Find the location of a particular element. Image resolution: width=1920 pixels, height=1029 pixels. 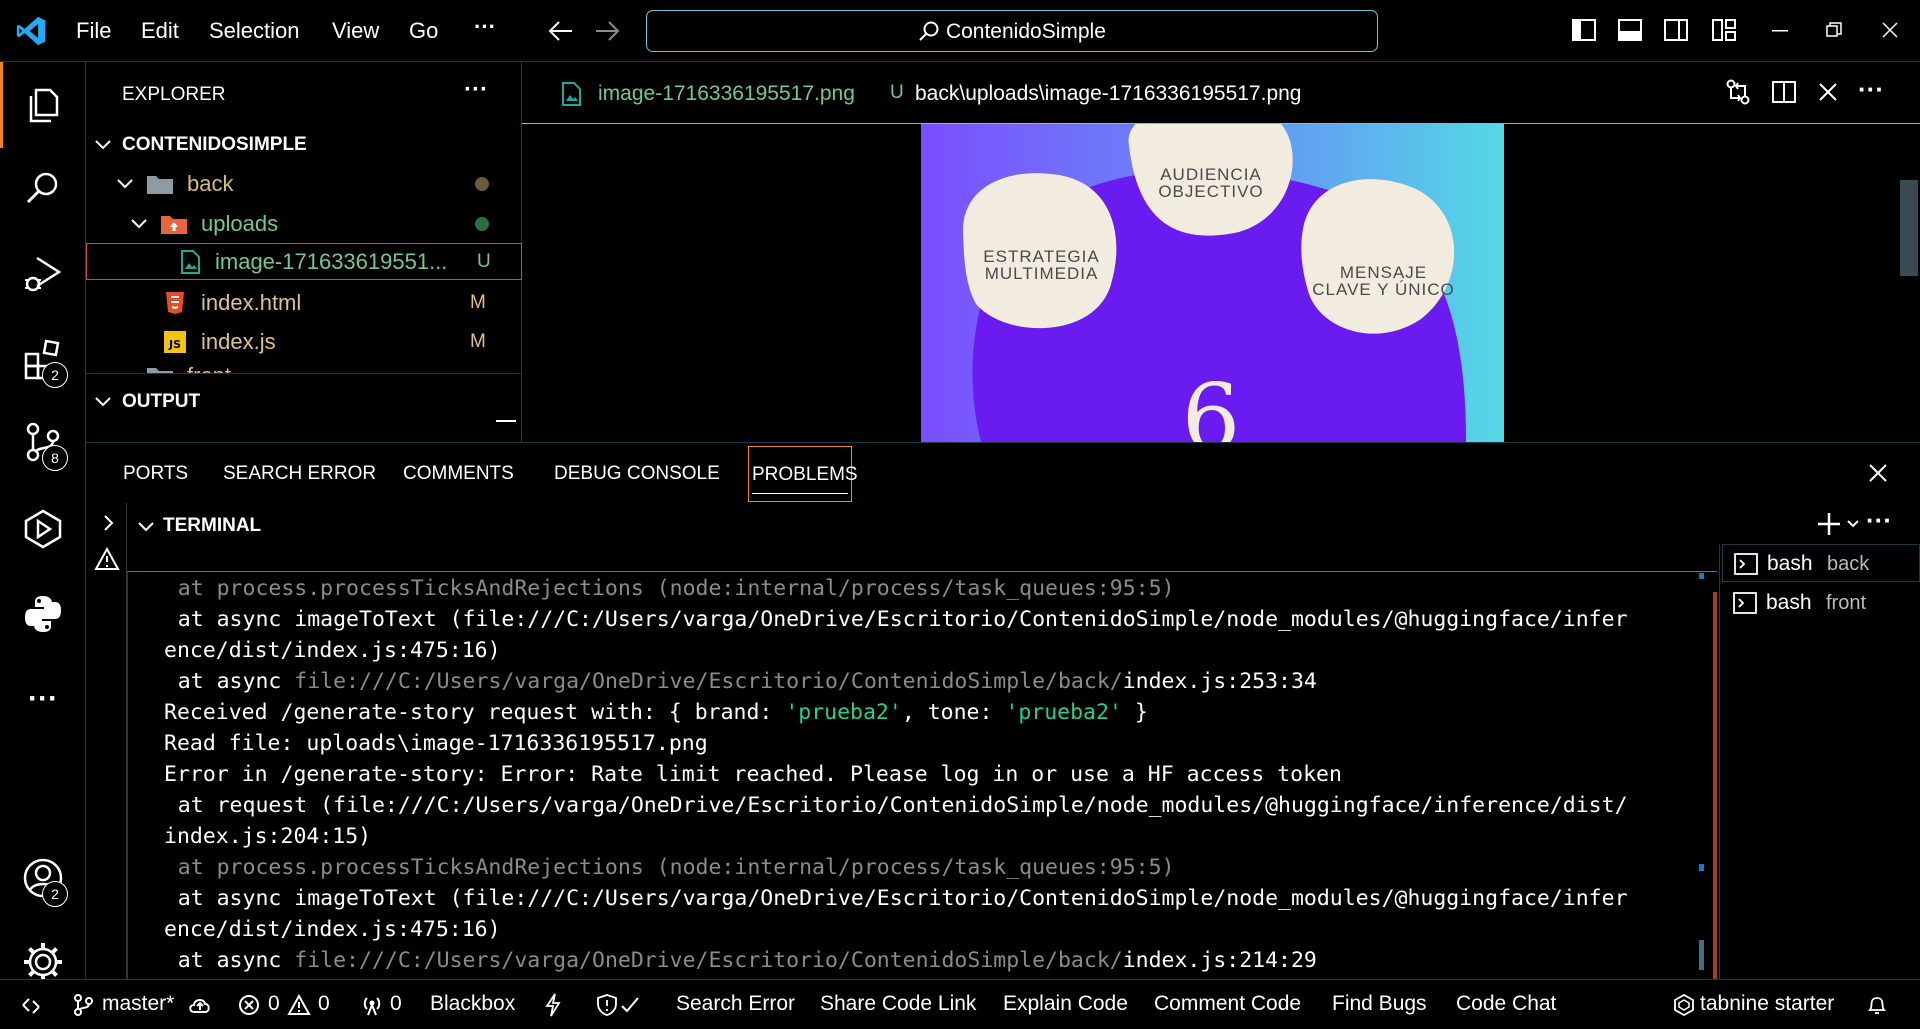

warning-count: 0 is located at coordinates (324, 1004).